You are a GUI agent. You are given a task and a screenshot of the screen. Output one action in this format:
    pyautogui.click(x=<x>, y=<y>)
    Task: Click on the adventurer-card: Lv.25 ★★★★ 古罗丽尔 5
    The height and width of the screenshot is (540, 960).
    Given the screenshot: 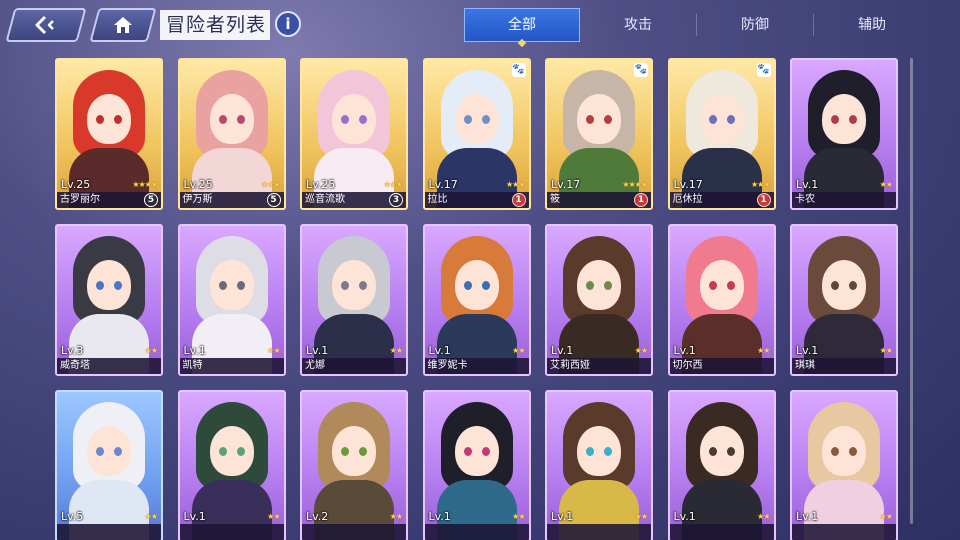 What is the action you would take?
    pyautogui.click(x=109, y=134)
    